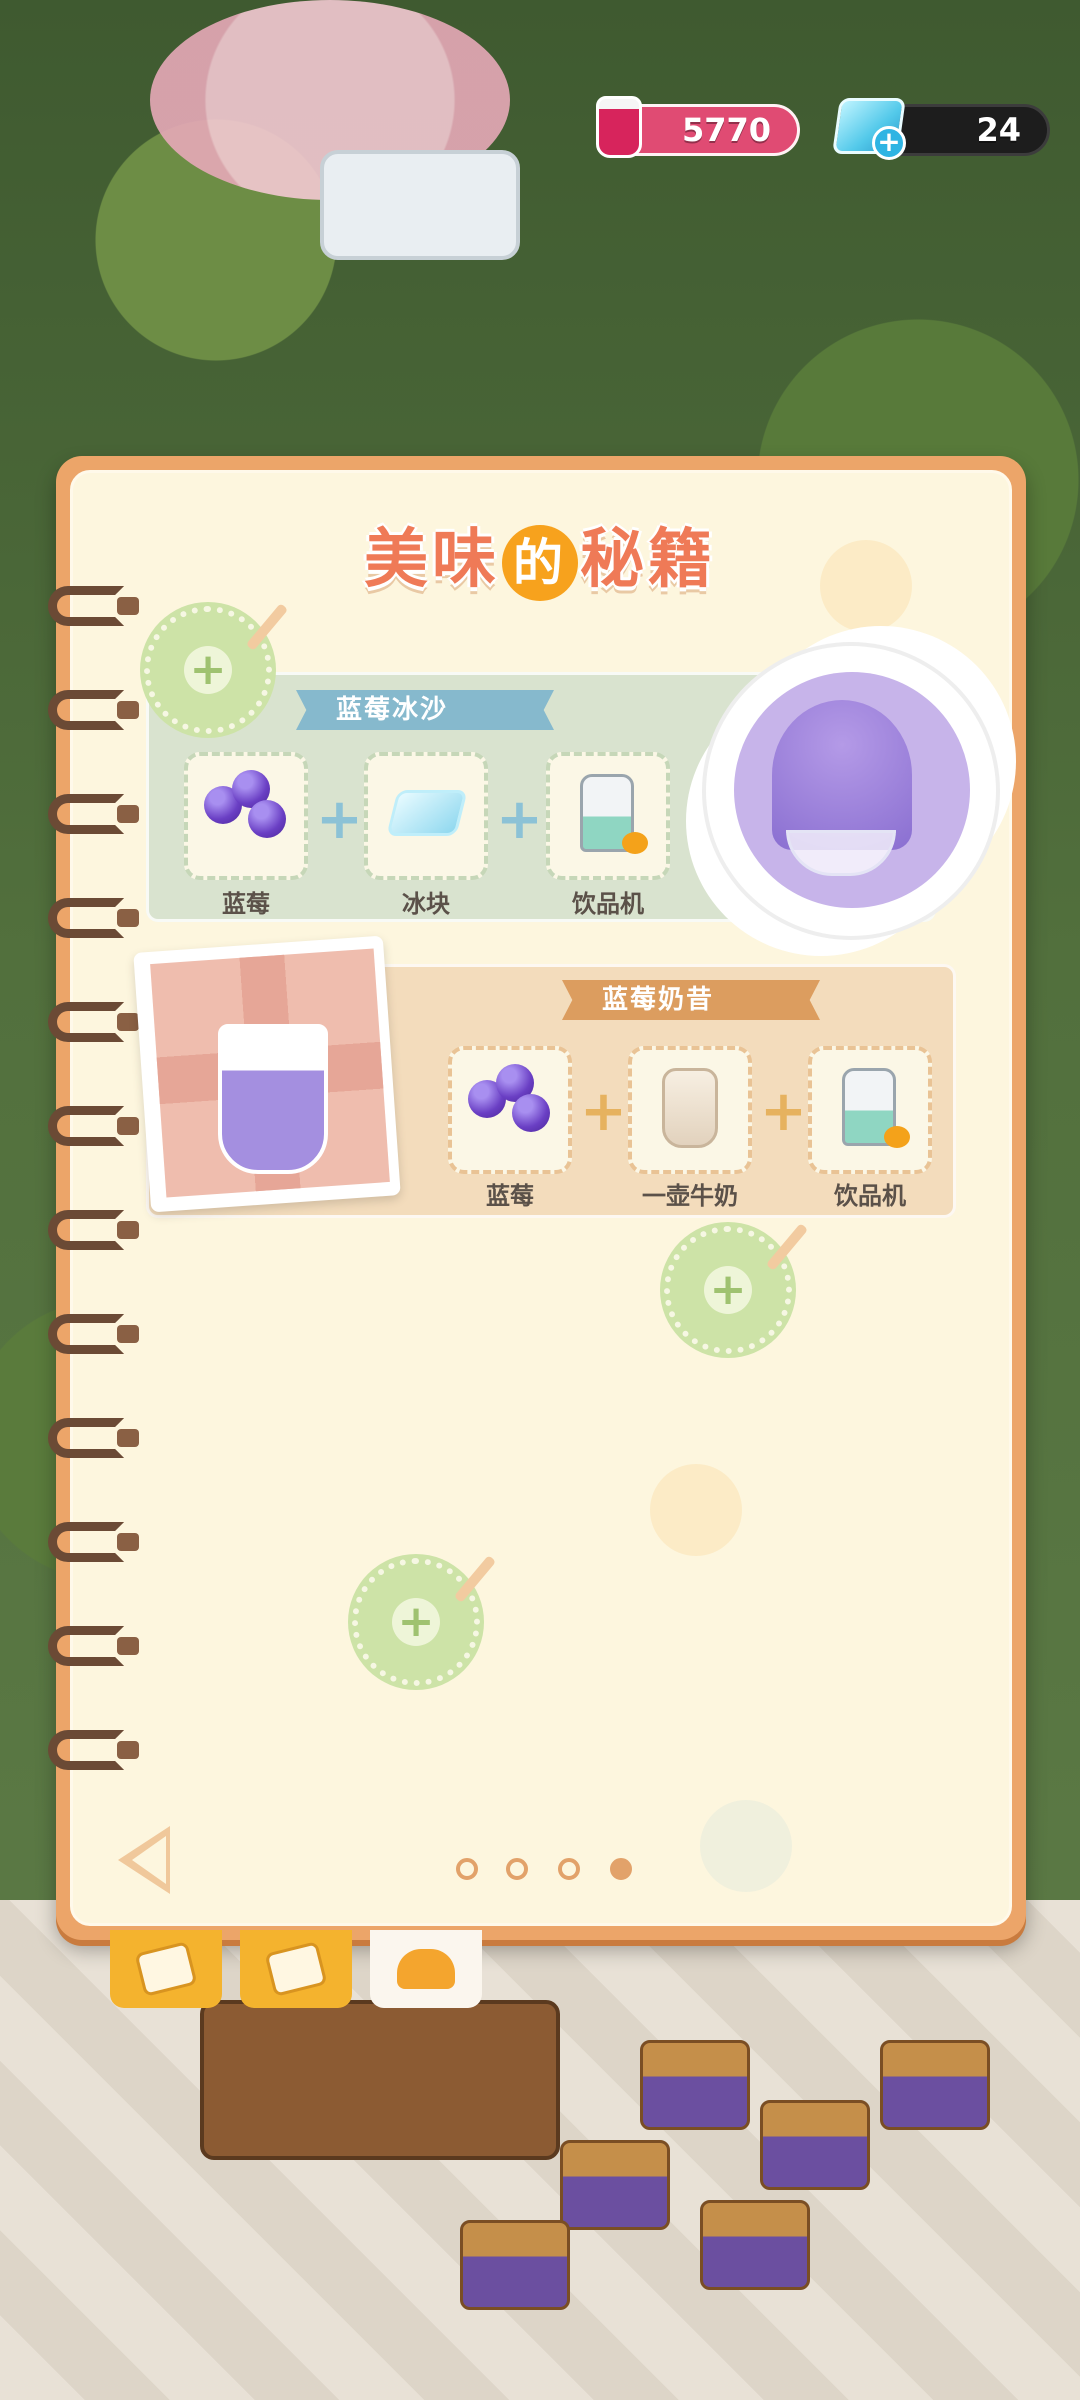  I want to click on book-title: 美味的秘籍, so click(540, 555).